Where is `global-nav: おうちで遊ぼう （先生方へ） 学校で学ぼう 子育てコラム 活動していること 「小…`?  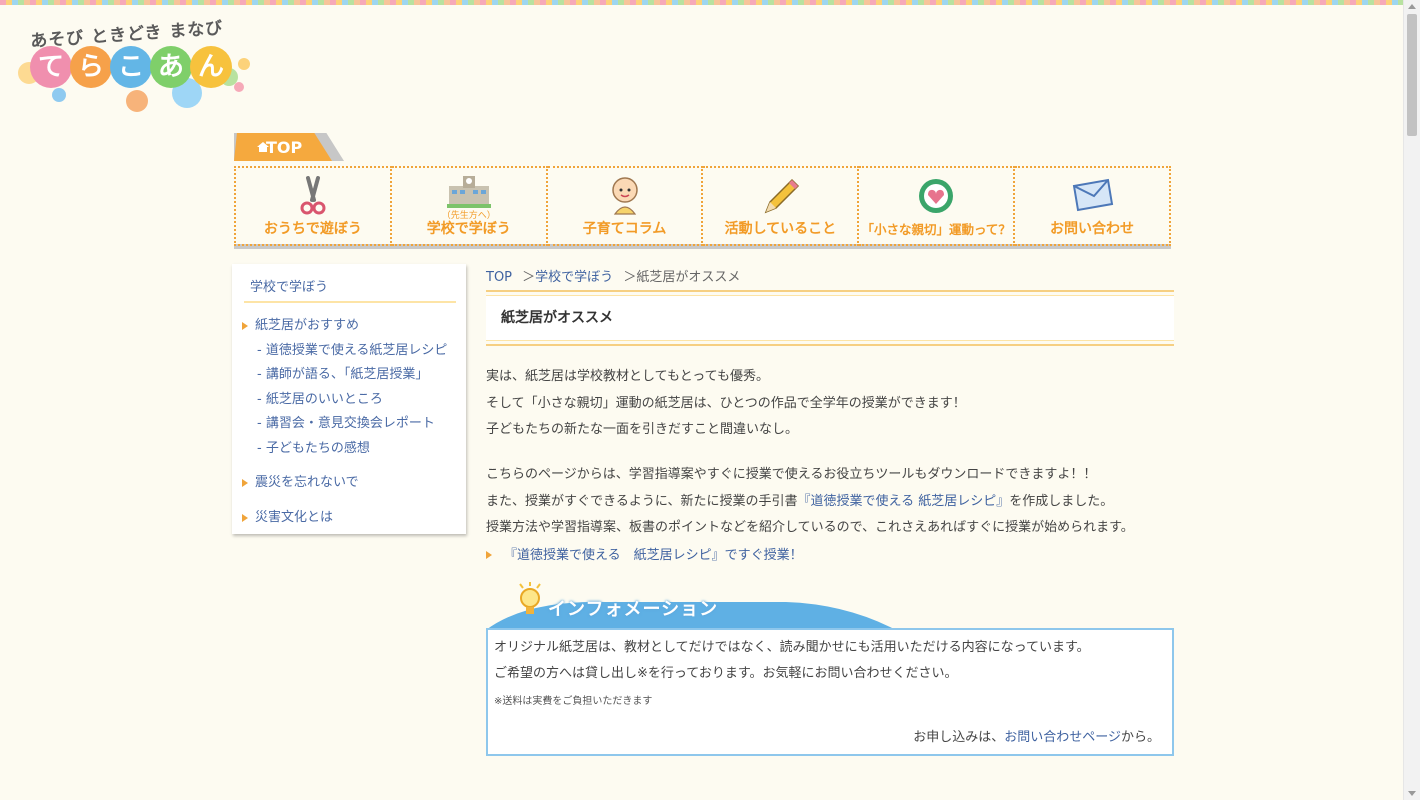 global-nav: おうちで遊ぼう （先生方へ） 学校で学ぼう 子育てコラム 活動していること 「小… is located at coordinates (702, 207).